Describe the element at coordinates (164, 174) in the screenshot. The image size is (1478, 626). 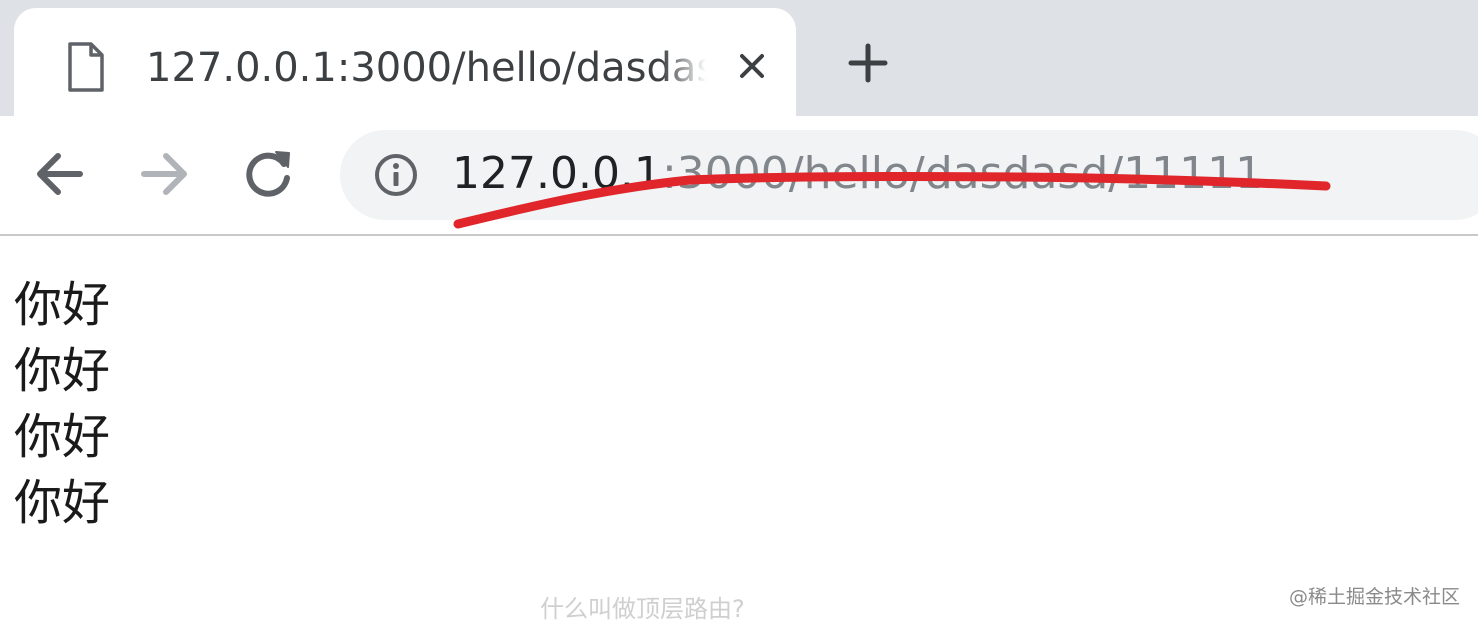
I see `arrow-right-icon` at that location.